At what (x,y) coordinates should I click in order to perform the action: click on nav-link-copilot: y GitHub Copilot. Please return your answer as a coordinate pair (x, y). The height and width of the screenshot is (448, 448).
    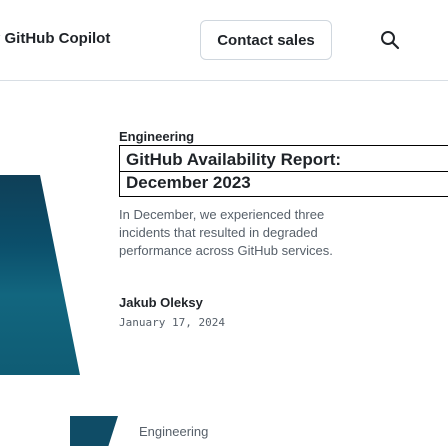
    Looking at the image, I should click on (55, 38).